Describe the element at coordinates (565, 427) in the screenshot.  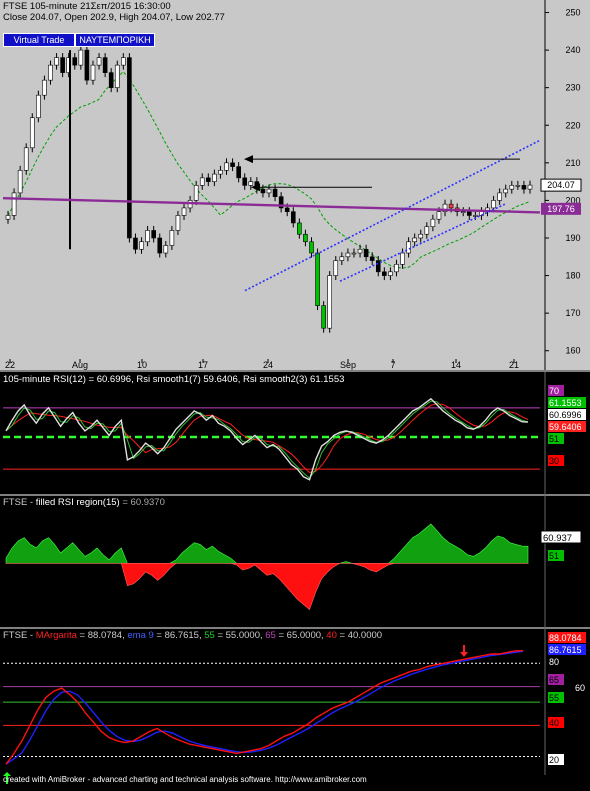
I see `rsi-label-smooth1: 59.6406` at that location.